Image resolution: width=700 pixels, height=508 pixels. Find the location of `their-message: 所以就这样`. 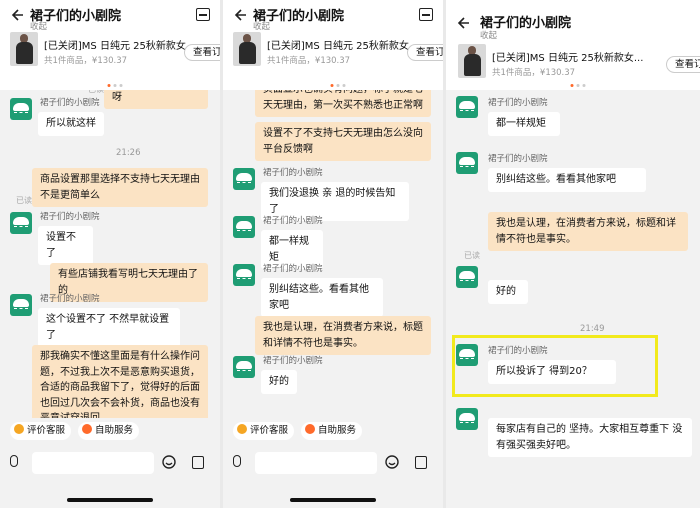

their-message: 所以就这样 is located at coordinates (71, 124).